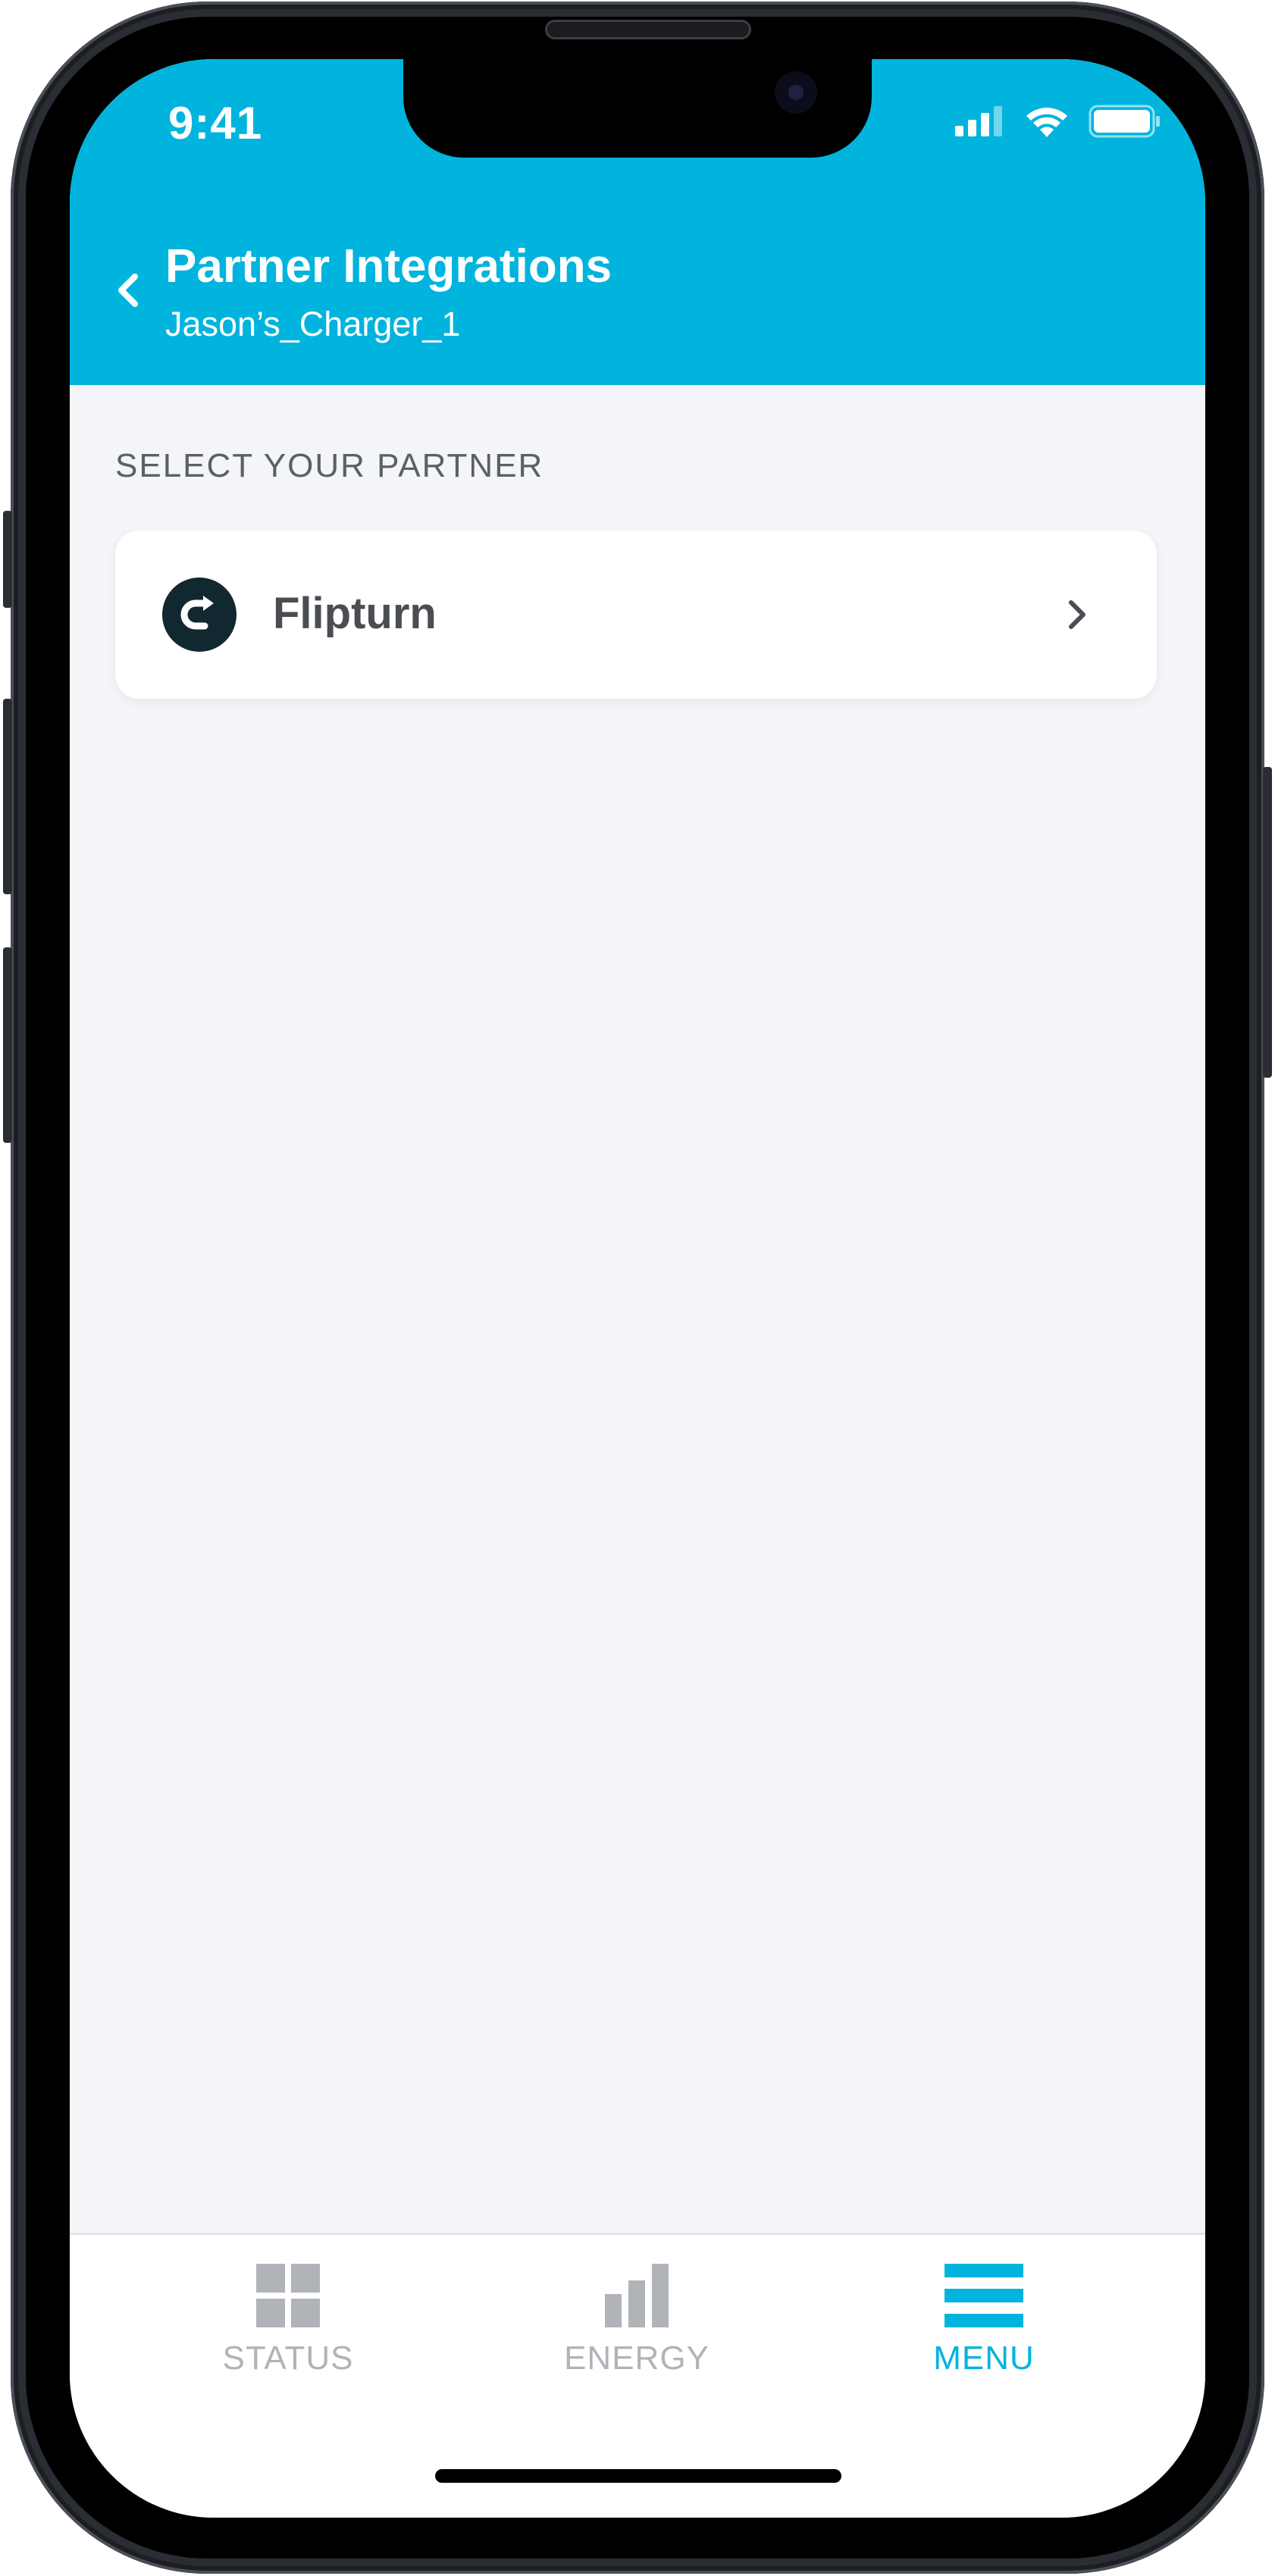 The width and height of the screenshot is (1275, 2576). I want to click on tab-label-status: STATUS, so click(288, 2359).